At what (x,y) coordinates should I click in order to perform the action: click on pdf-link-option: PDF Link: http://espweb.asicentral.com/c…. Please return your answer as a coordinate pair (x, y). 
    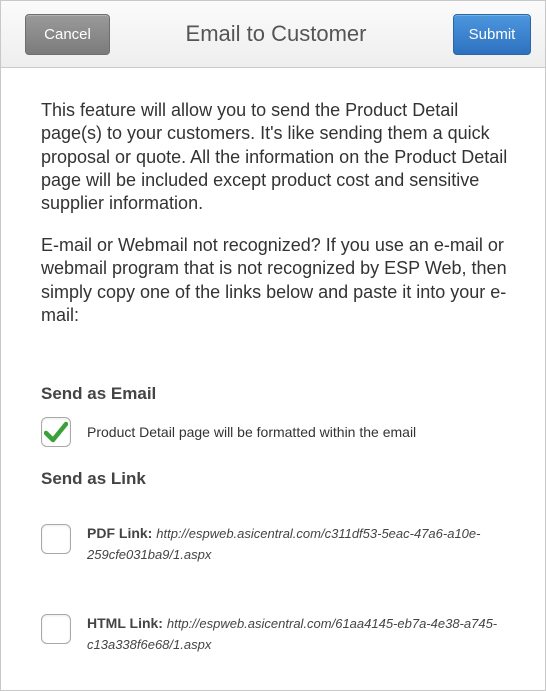
    Looking at the image, I should click on (279, 544).